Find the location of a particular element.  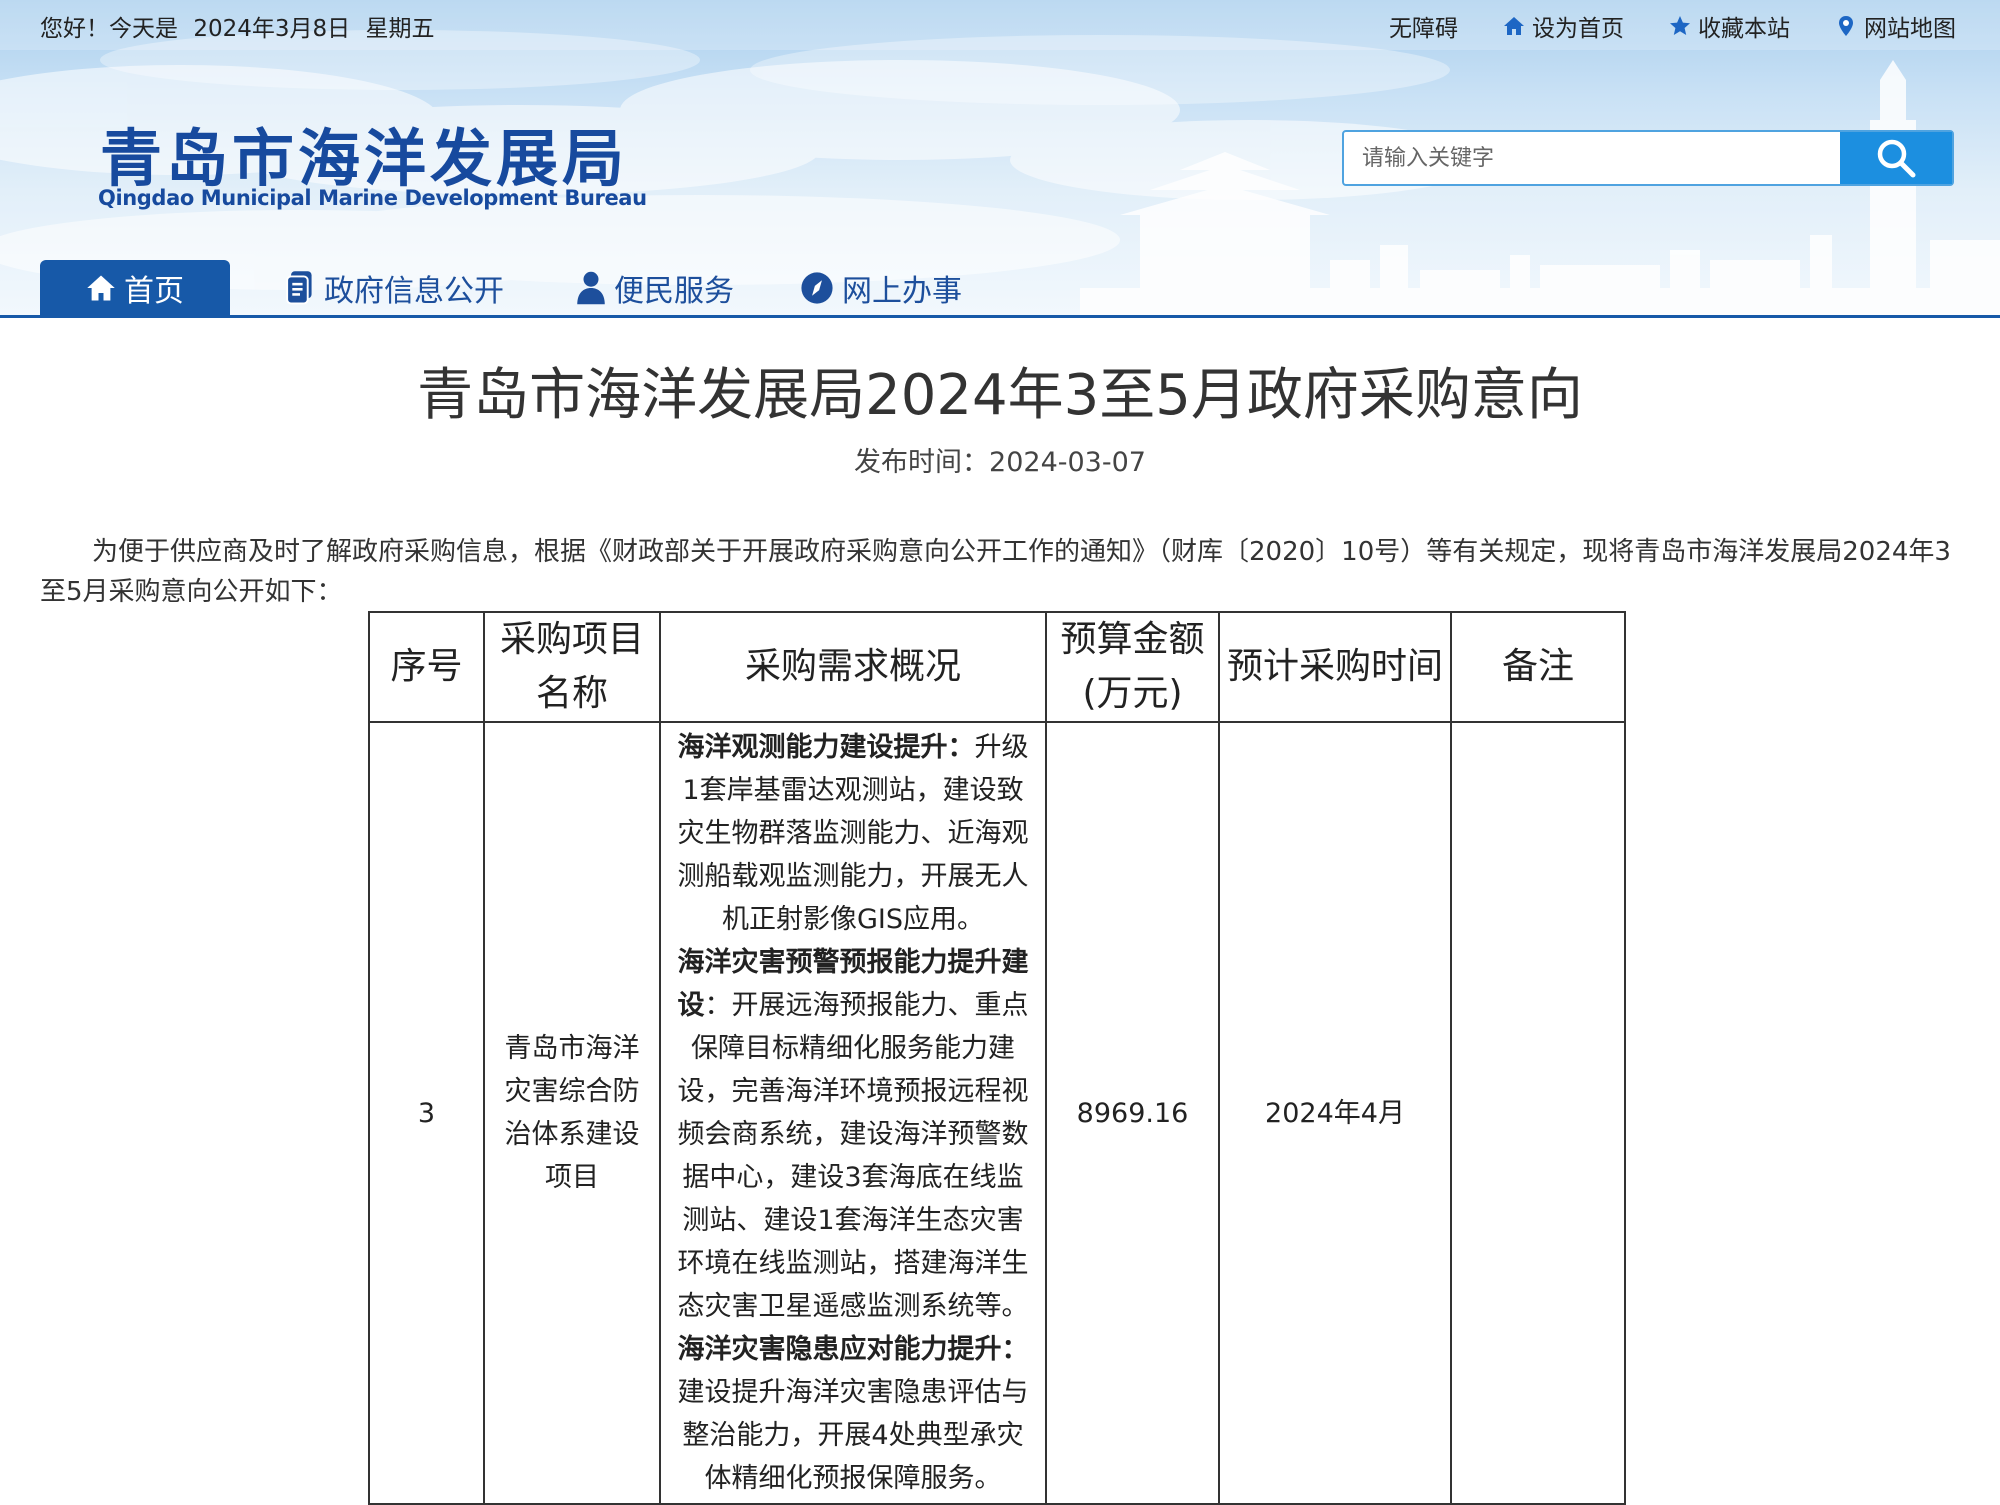

date-greeting: 您好！今天是 2024年3月8日 星期五 is located at coordinates (241, 26).